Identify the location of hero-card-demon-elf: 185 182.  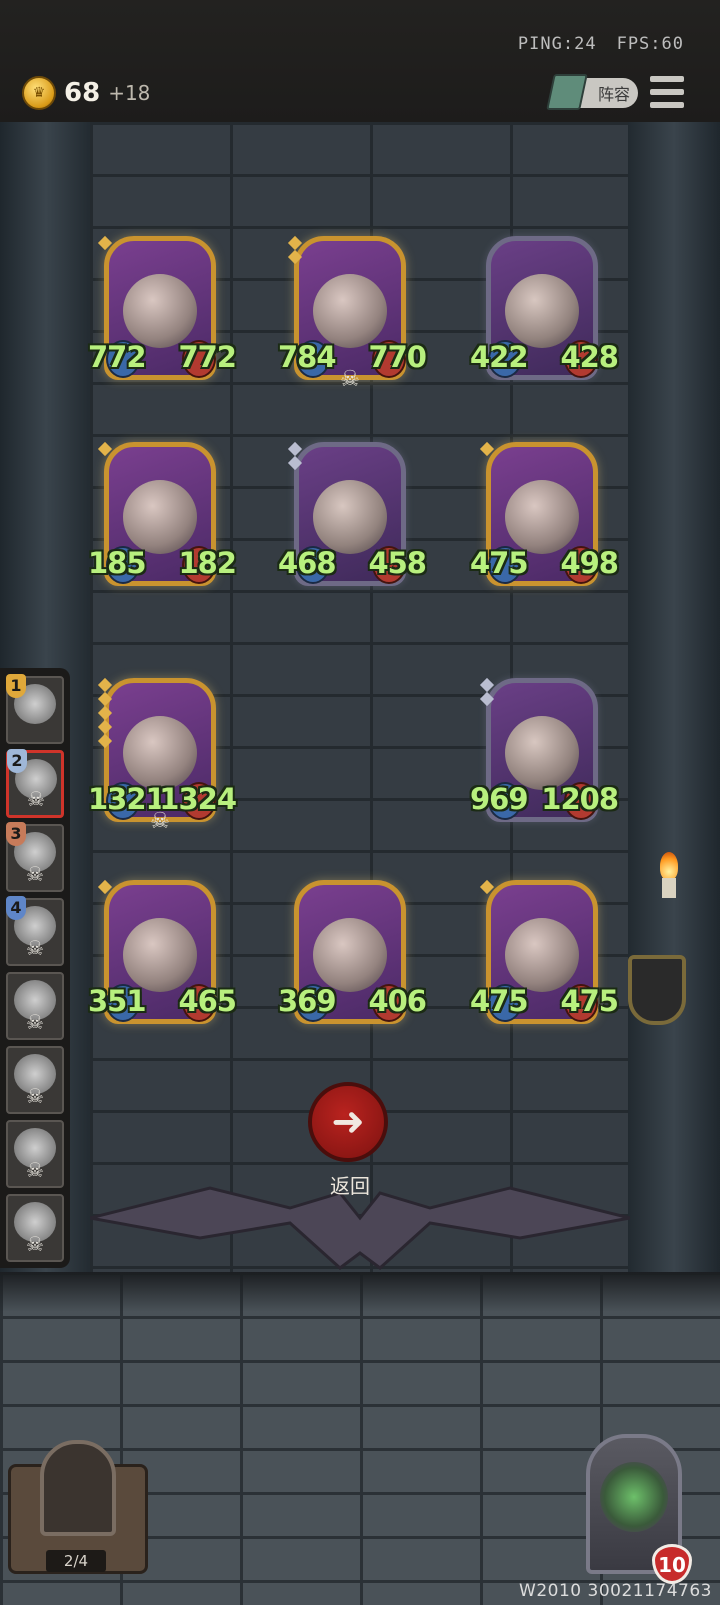
(162, 514).